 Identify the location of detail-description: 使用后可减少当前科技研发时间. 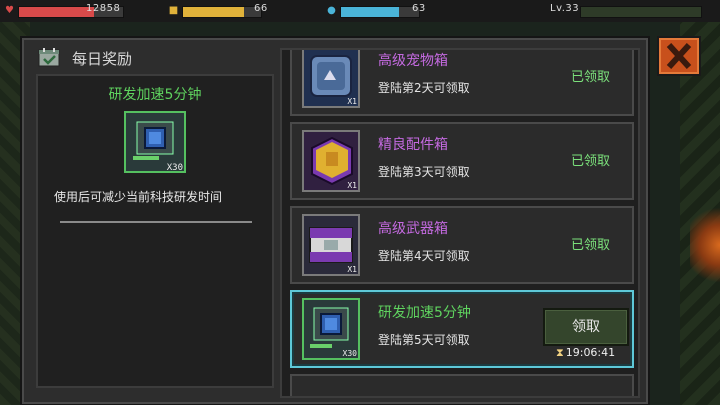
(138, 197).